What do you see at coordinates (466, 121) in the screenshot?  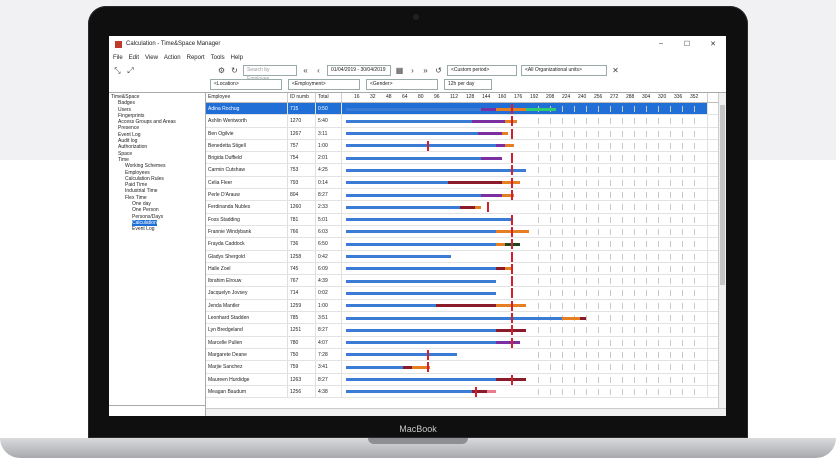 I see `table-row: Ashlin Wentworth 1270 5:40` at bounding box center [466, 121].